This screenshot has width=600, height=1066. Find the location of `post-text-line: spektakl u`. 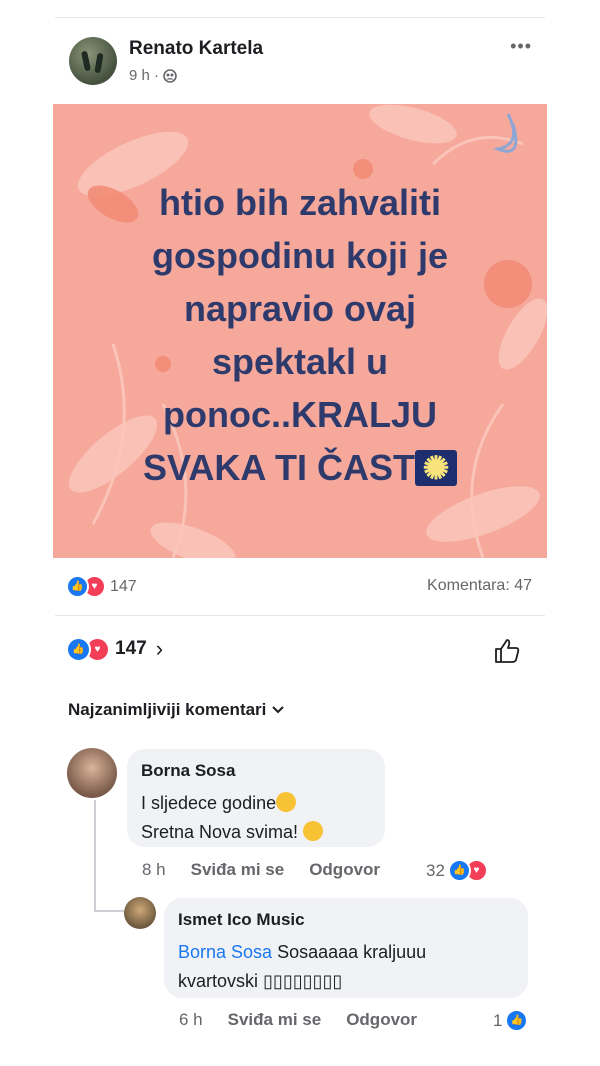

post-text-line: spektakl u is located at coordinates (300, 361).